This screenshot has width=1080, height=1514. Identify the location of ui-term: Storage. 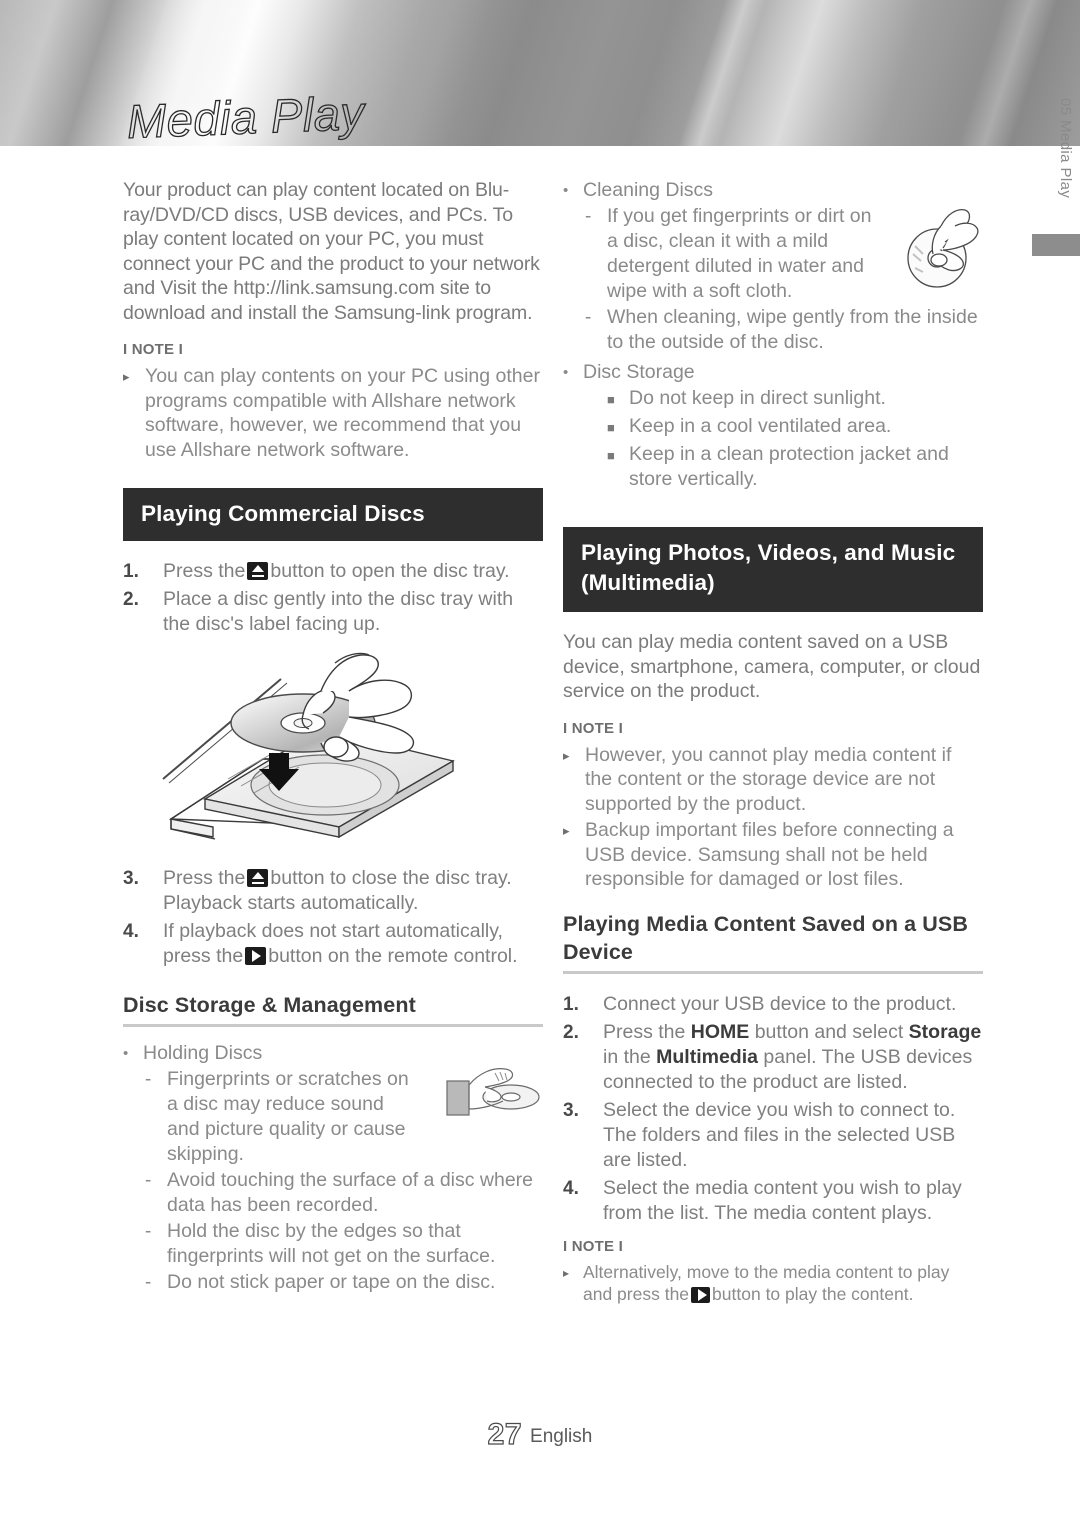
(945, 1031).